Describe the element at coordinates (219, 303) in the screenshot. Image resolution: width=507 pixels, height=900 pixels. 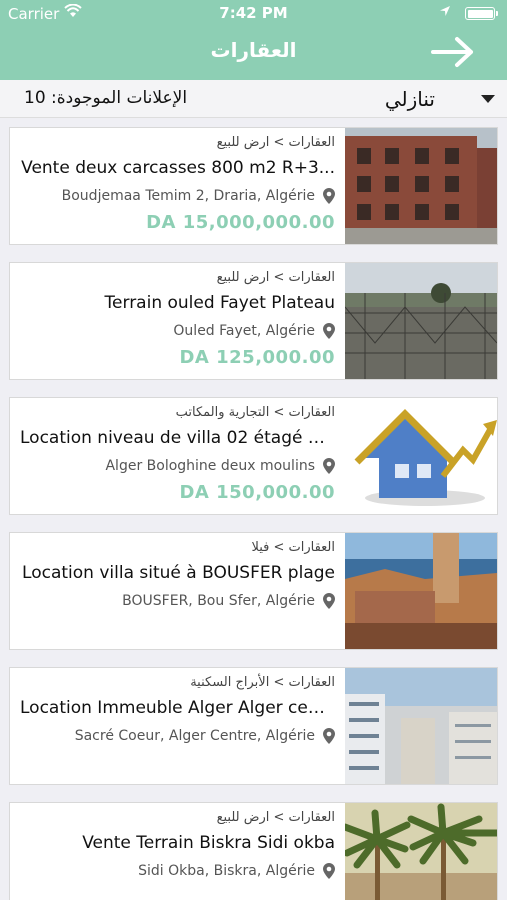
I see `listing-title: Terrain ouled Fayet Plateau` at that location.